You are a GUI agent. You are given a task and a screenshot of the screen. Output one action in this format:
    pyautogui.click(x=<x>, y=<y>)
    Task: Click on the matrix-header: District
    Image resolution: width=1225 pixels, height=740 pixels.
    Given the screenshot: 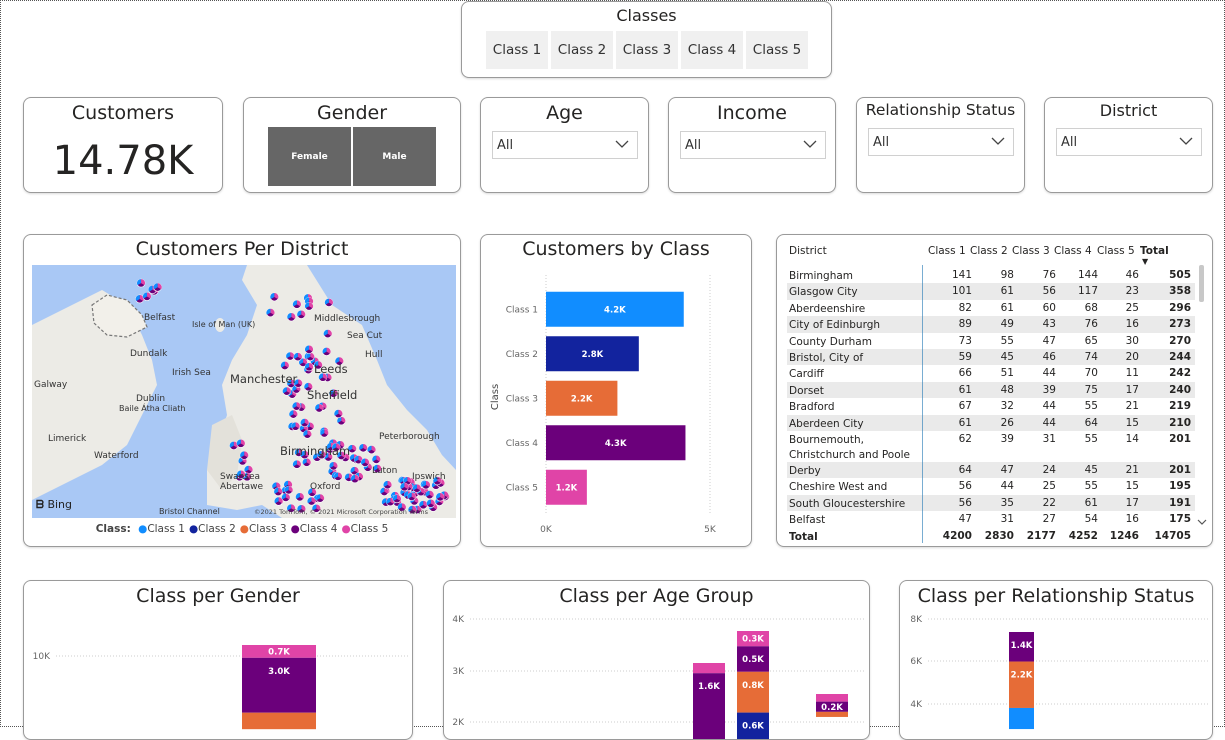 What is the action you would take?
    pyautogui.click(x=808, y=251)
    